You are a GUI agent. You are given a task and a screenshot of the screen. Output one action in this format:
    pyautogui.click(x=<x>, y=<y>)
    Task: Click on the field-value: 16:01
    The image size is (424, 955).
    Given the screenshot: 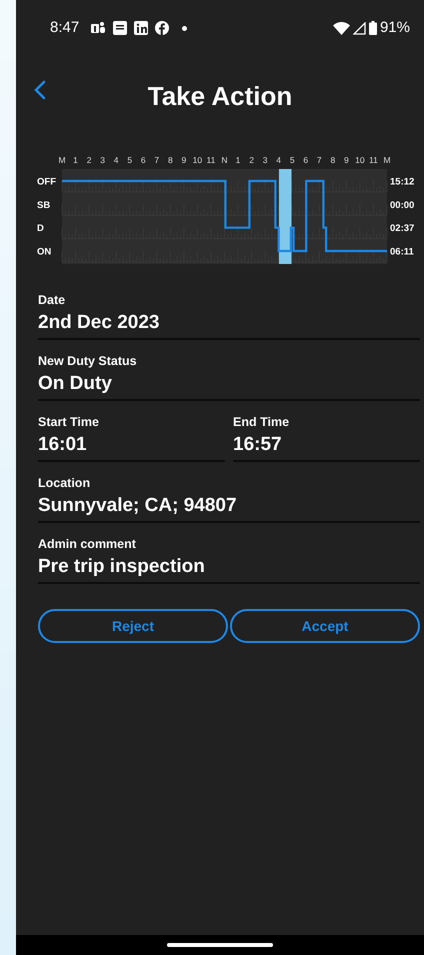 What is the action you would take?
    pyautogui.click(x=63, y=445)
    